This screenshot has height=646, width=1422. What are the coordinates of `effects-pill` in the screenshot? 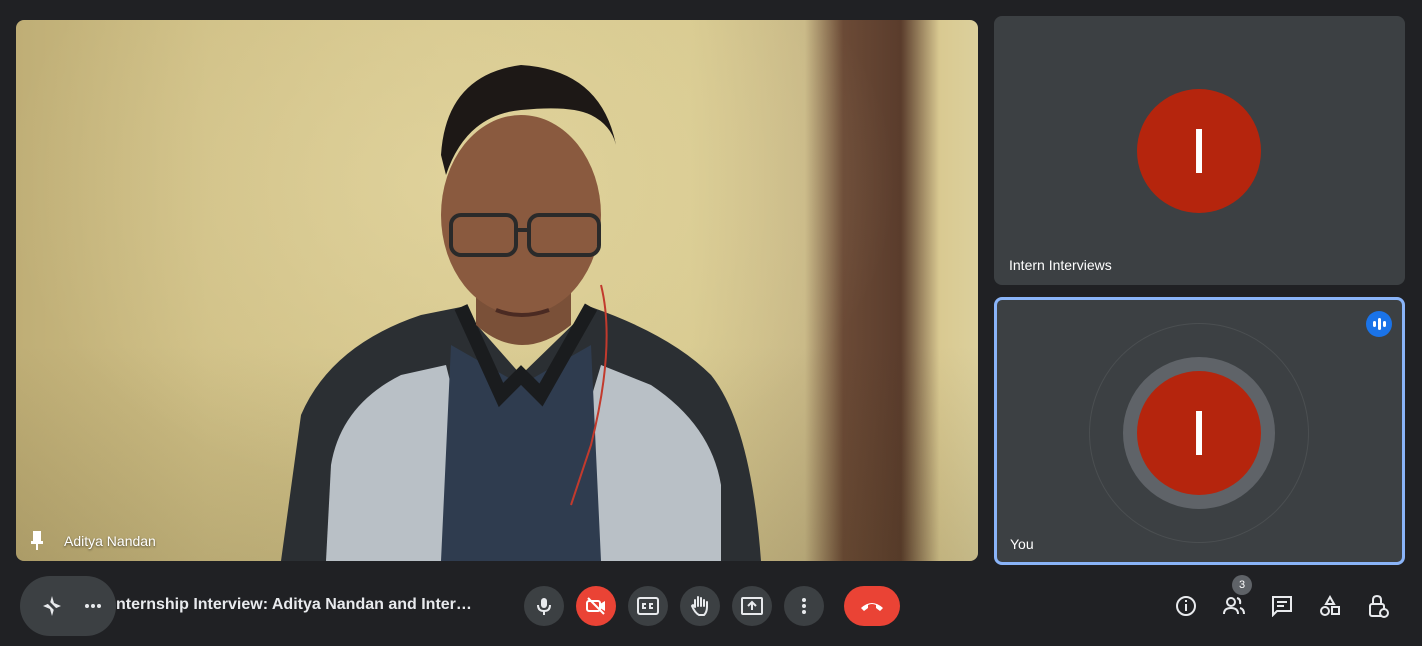 It's located at (68, 606).